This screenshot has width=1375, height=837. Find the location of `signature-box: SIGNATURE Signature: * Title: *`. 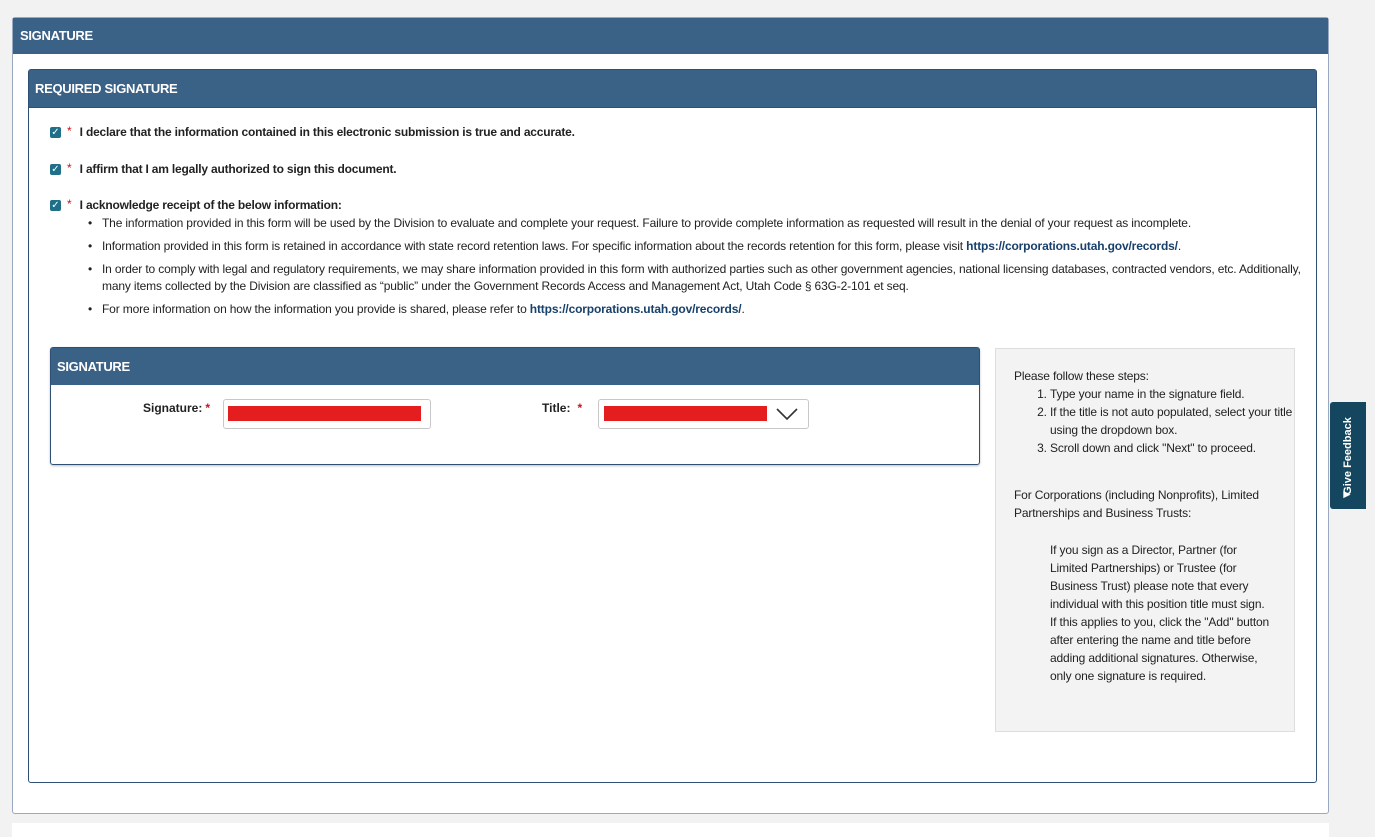

signature-box: SIGNATURE Signature: * Title: * is located at coordinates (515, 406).